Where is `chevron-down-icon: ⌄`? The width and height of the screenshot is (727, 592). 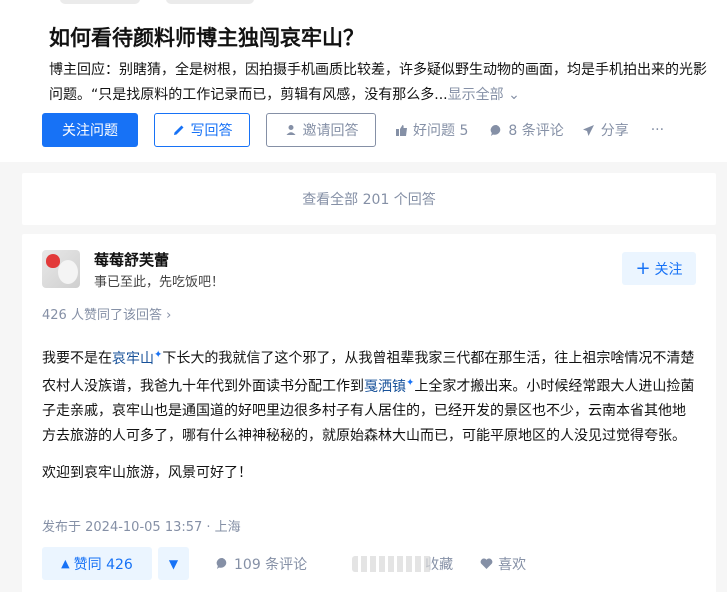 chevron-down-icon: ⌄ is located at coordinates (514, 95).